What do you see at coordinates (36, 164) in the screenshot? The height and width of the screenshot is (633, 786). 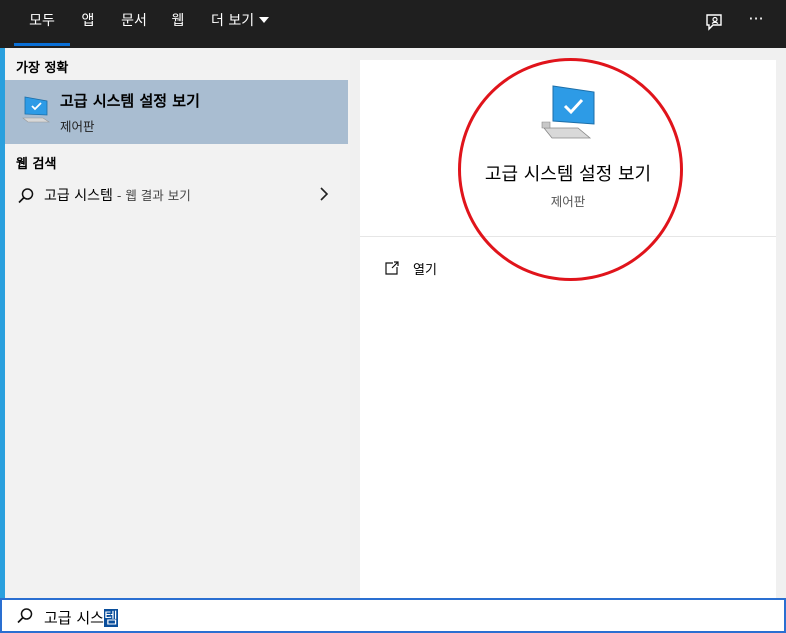 I see `web-search-header: 웹 검색` at bounding box center [36, 164].